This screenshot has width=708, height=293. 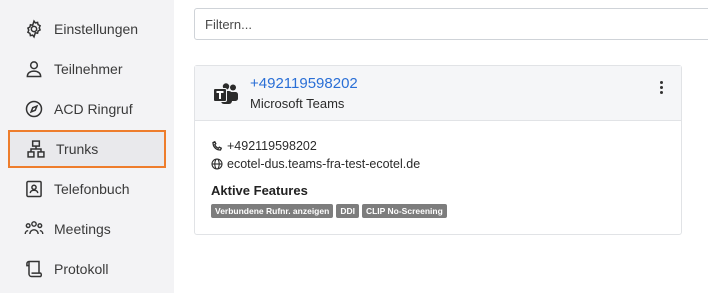 I want to click on feature-badge: CLIP No-Screening, so click(x=404, y=211).